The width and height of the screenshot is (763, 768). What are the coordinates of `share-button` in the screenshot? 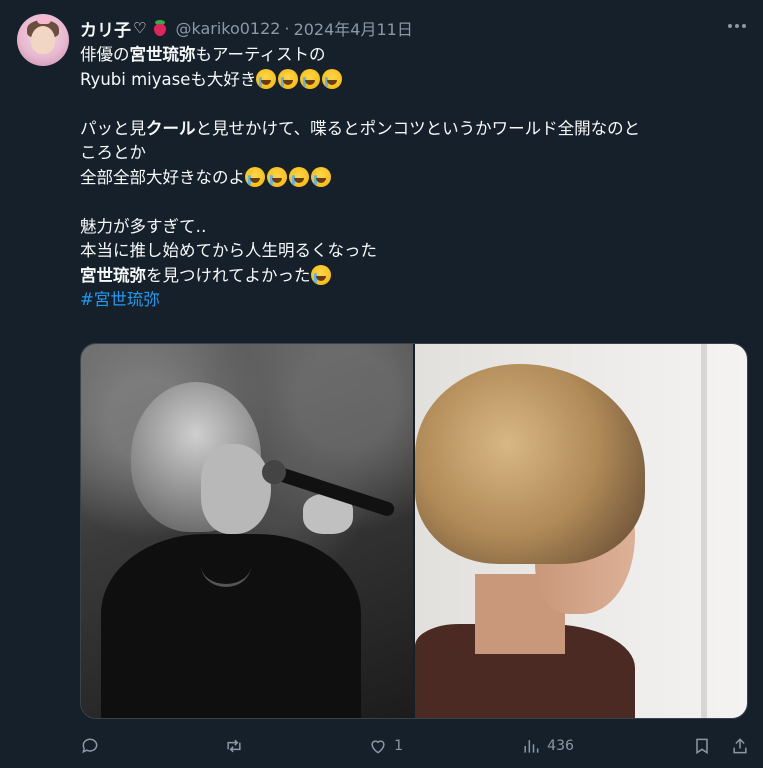 It's located at (740, 746).